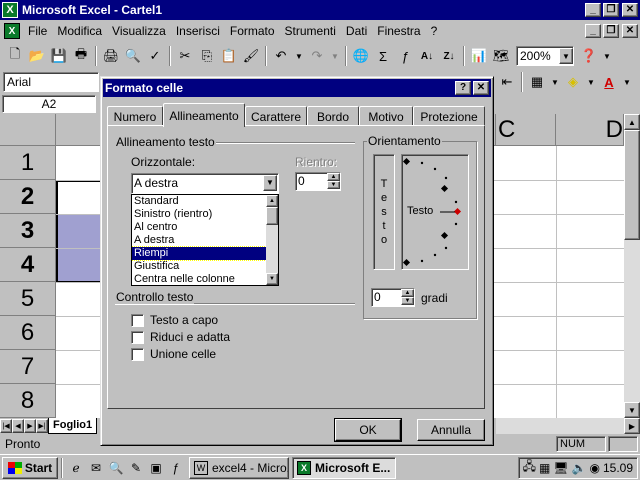  Describe the element at coordinates (607, 56) in the screenshot. I see `more-buttons-icon: ▼` at that location.